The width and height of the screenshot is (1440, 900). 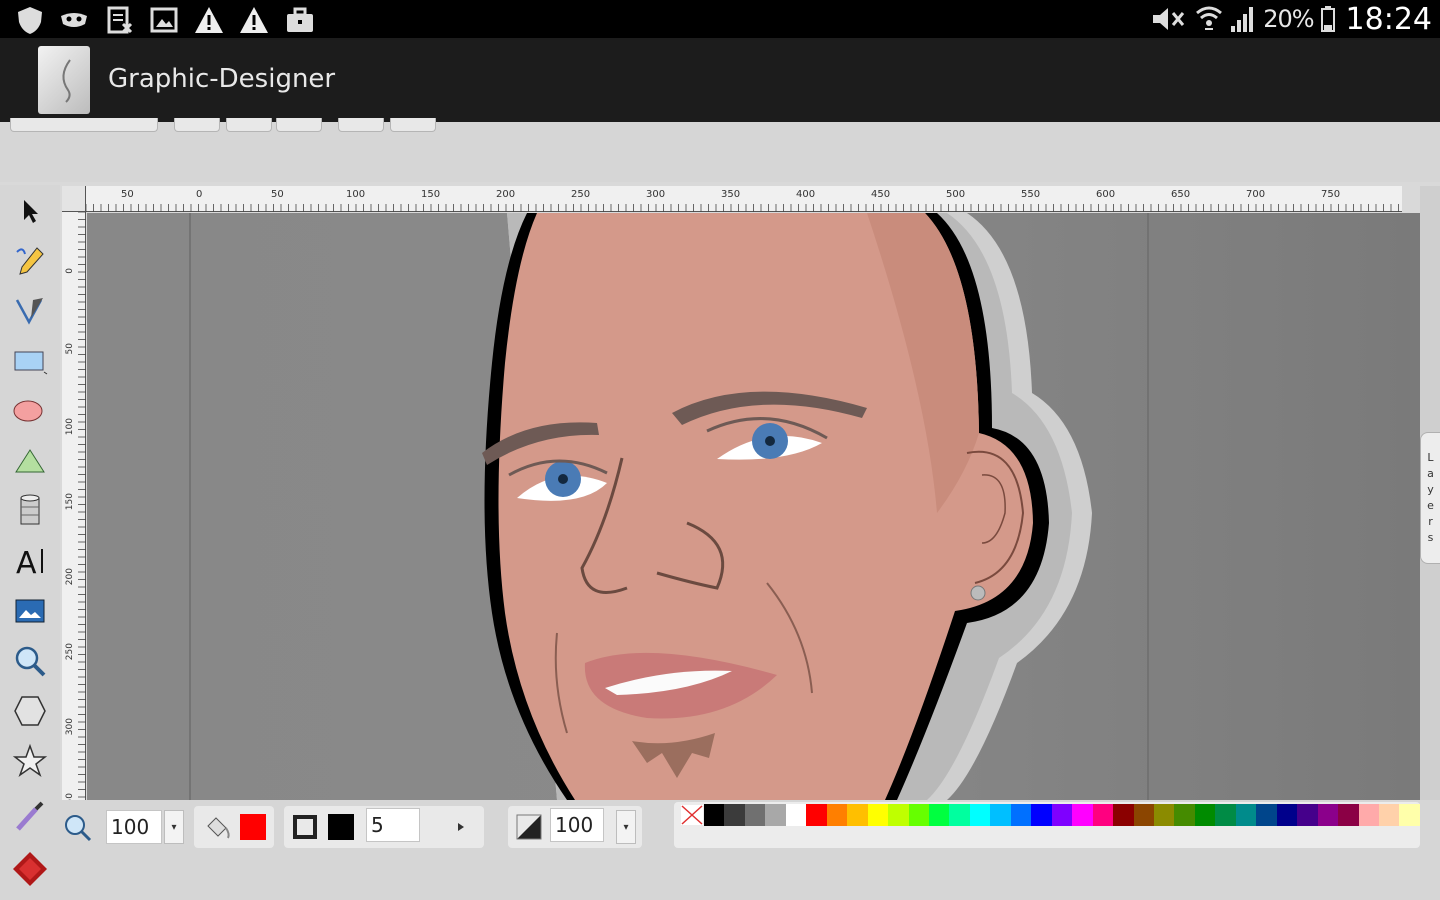 What do you see at coordinates (1105, 194) in the screenshot?
I see `ruler-top-label: 600` at bounding box center [1105, 194].